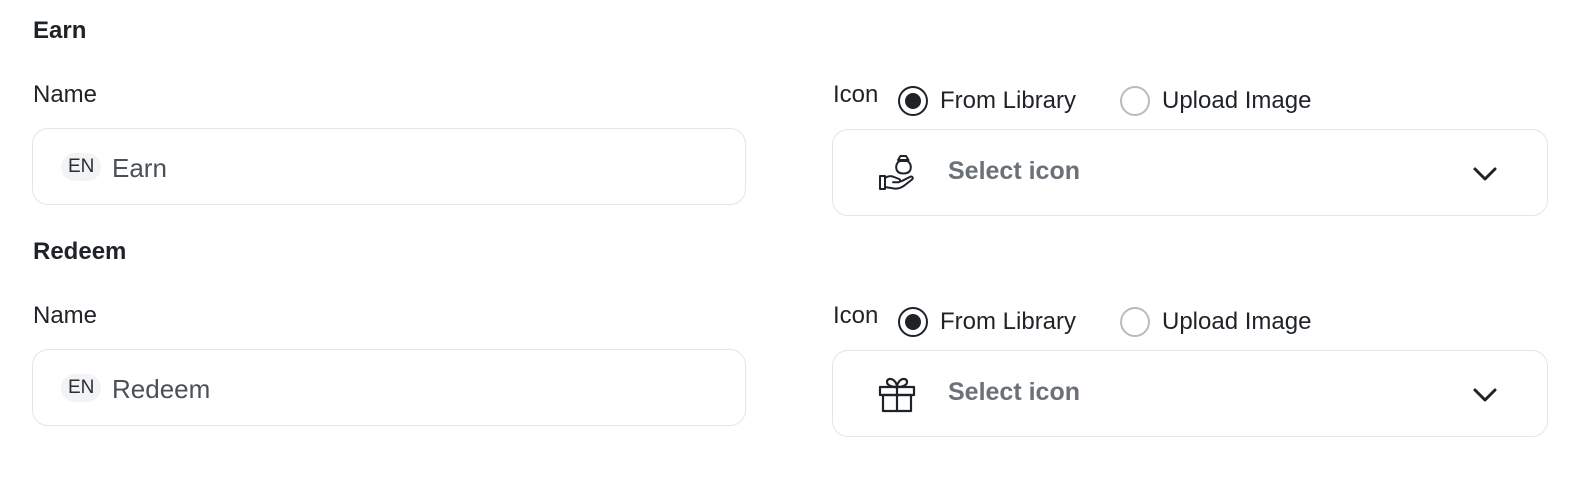 The width and height of the screenshot is (1584, 500). What do you see at coordinates (1190, 393) in the screenshot?
I see `redeem-icon-select: Select icon` at bounding box center [1190, 393].